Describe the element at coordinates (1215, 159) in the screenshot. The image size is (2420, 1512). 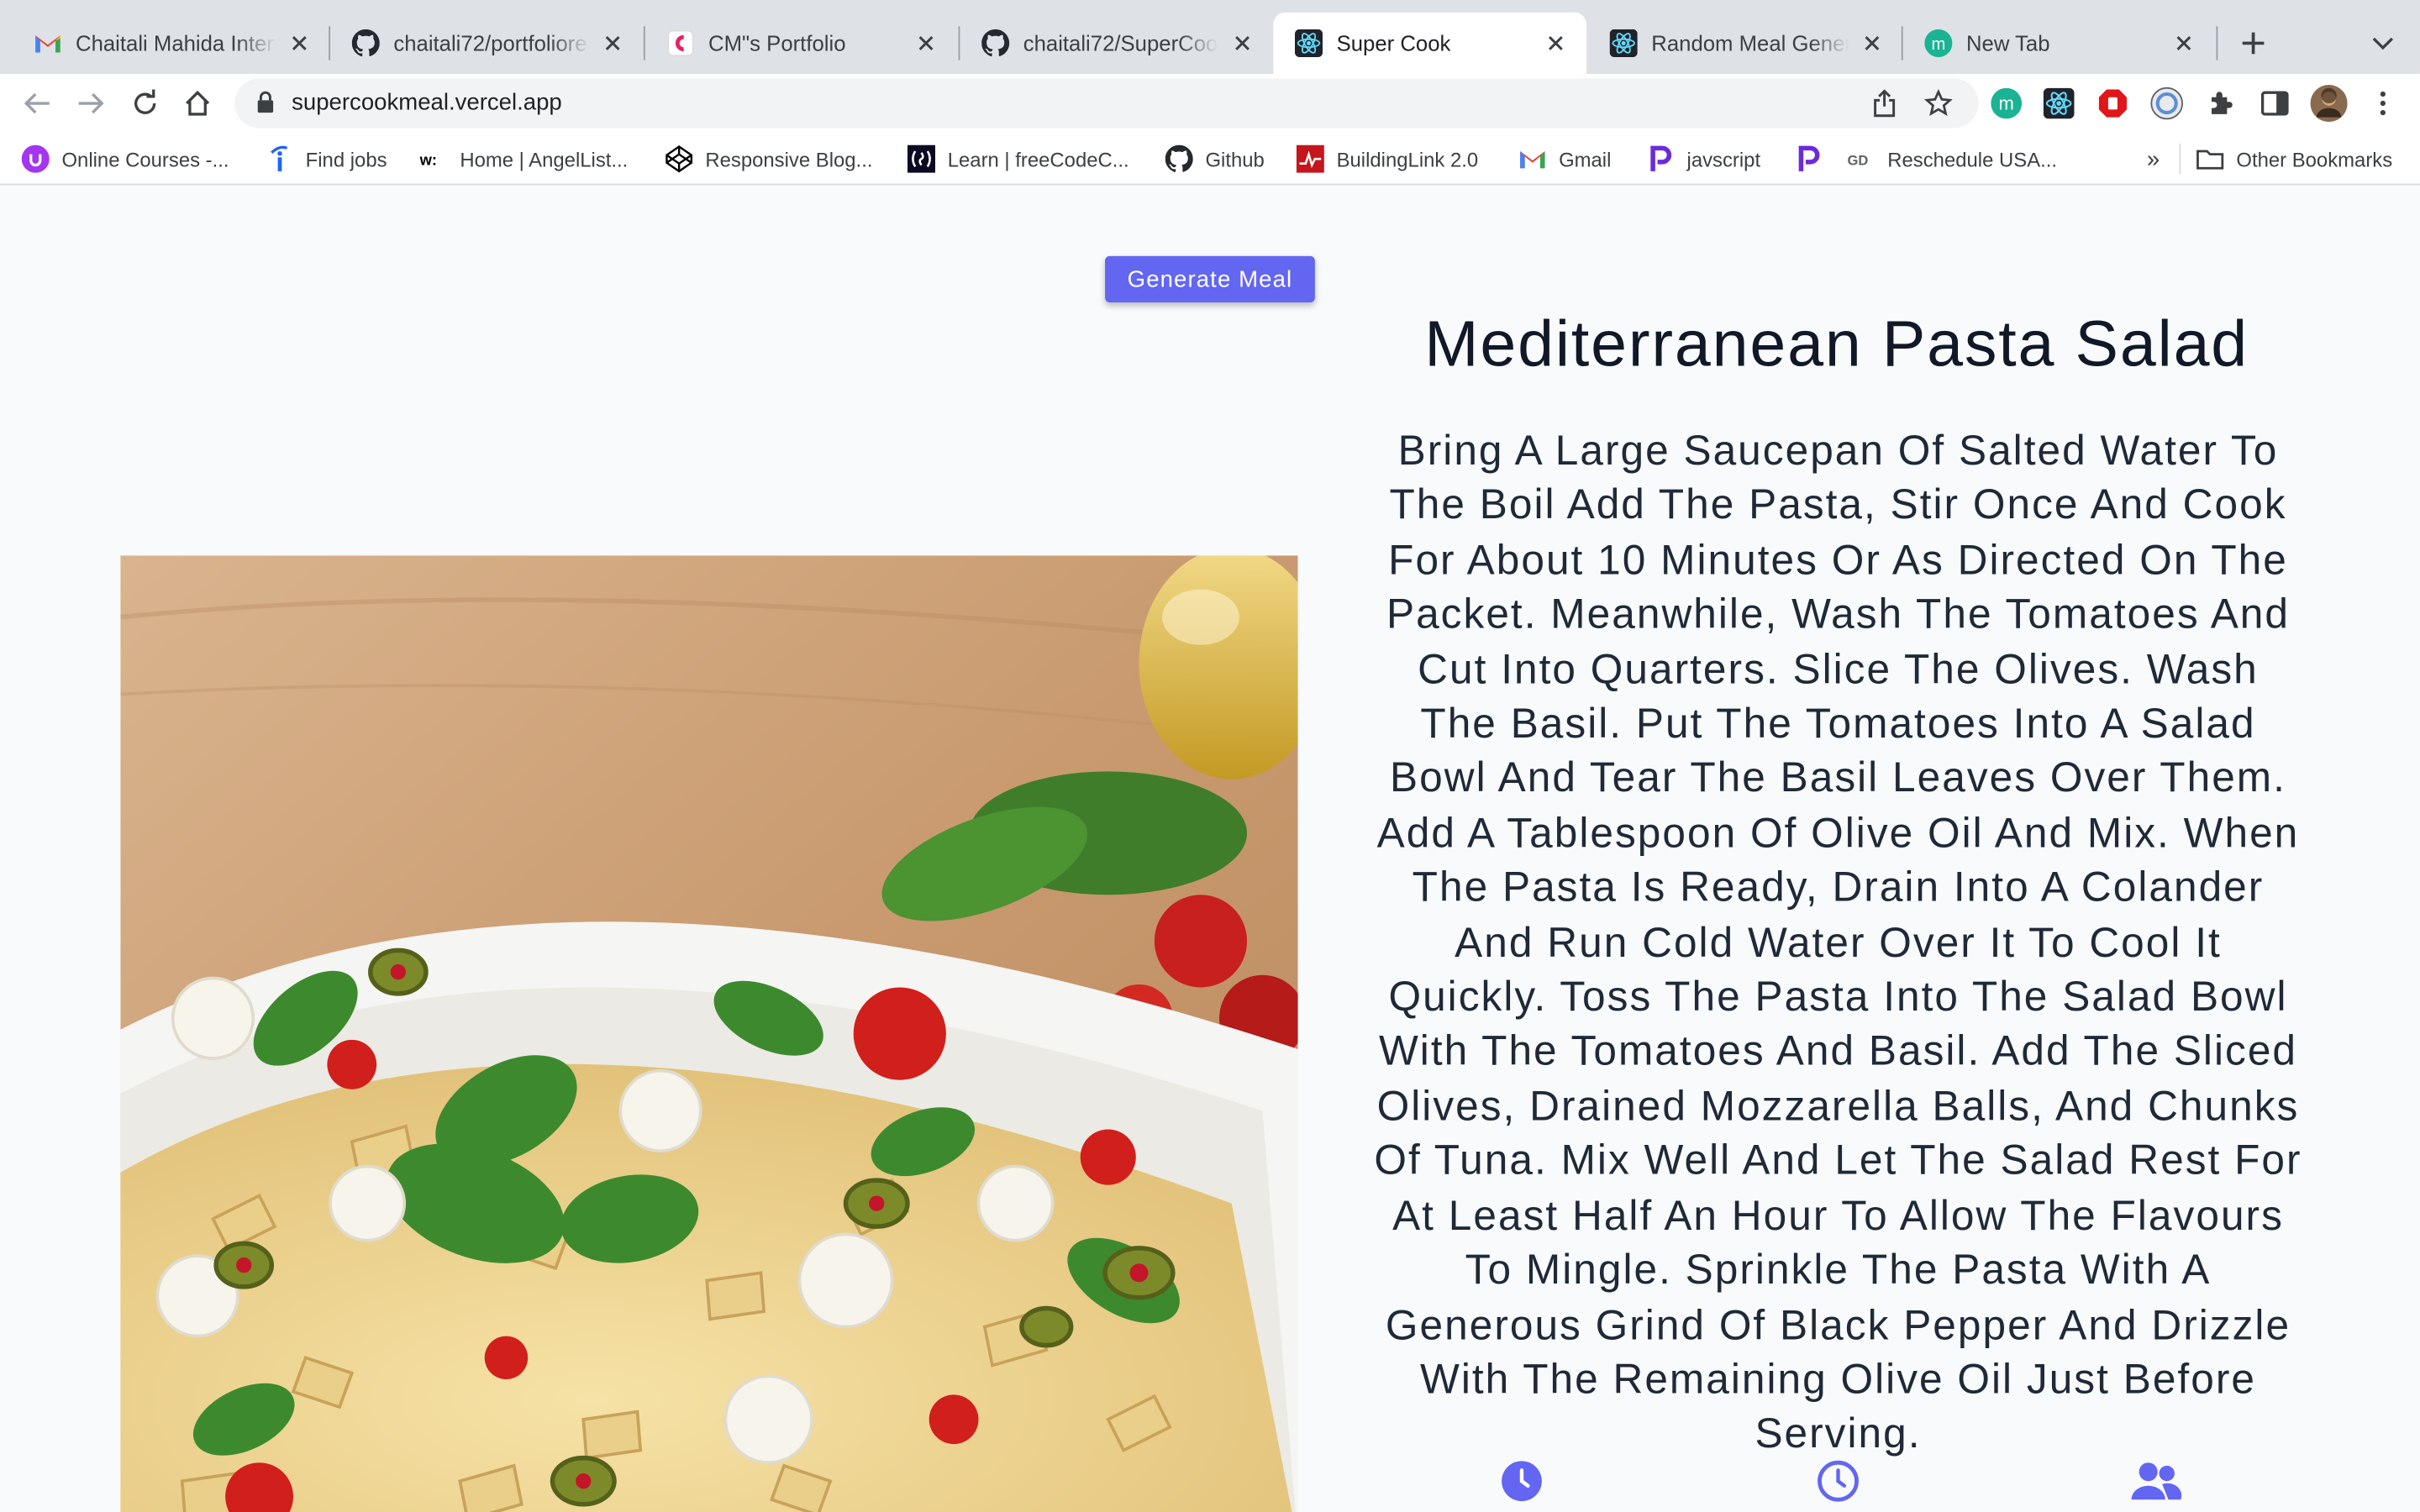
I see `bookmark-github: Github` at that location.